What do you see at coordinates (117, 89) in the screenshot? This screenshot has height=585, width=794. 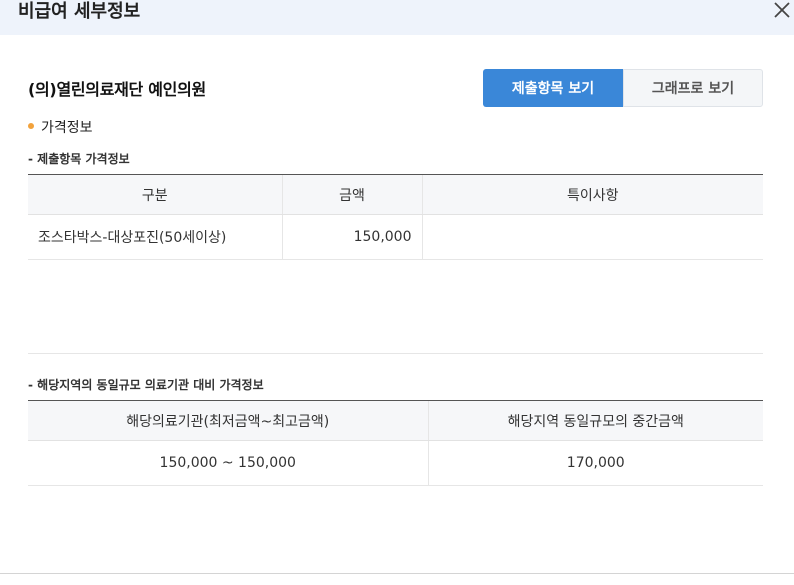 I see `clinic-name: (의)열린의료재단 예인의원` at bounding box center [117, 89].